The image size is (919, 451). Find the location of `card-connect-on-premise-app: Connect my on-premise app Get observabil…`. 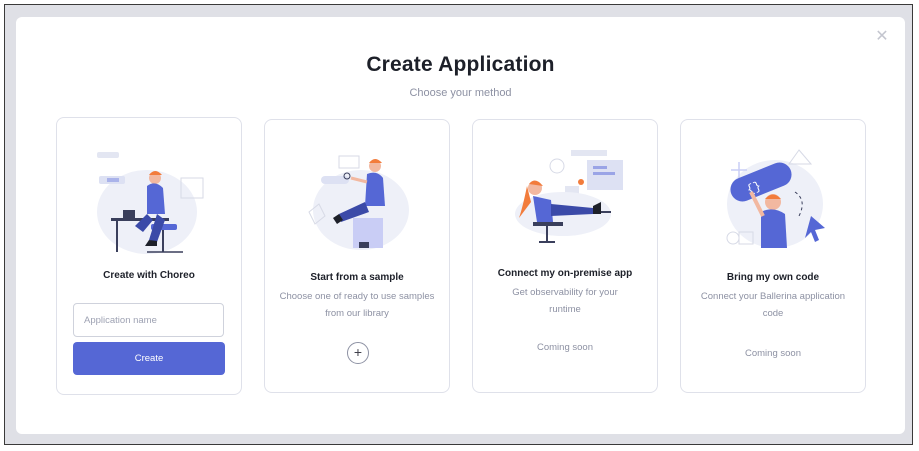

card-connect-on-premise-app: Connect my on-premise app Get observabil… is located at coordinates (565, 256).